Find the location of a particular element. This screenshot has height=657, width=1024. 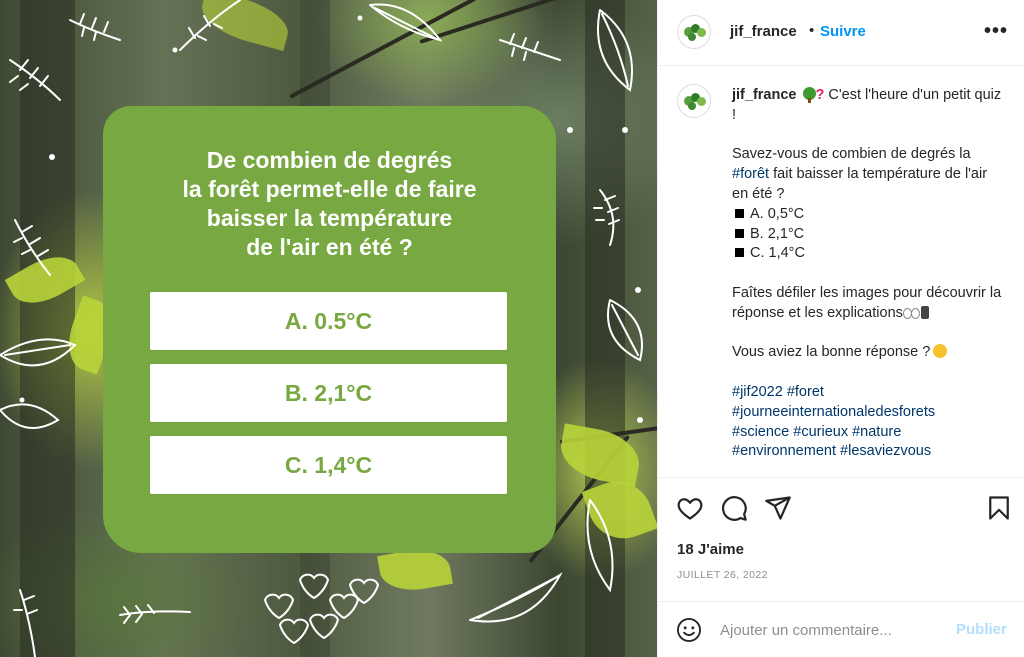

post-header: jif_france • Suivre ••• is located at coordinates (841, 33).